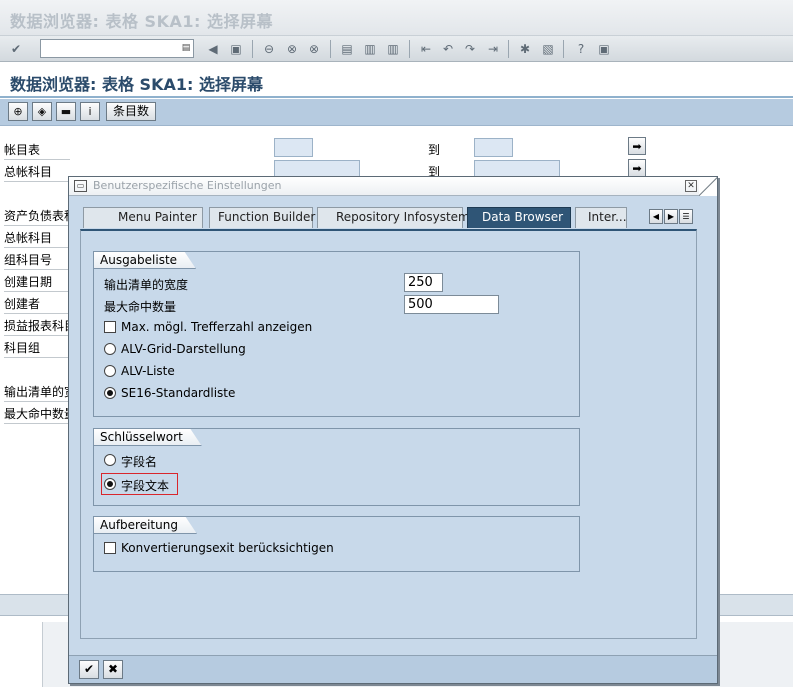 The image size is (793, 687). Describe the element at coordinates (110, 393) in the screenshot. I see `se16-standard-list-radio` at that location.